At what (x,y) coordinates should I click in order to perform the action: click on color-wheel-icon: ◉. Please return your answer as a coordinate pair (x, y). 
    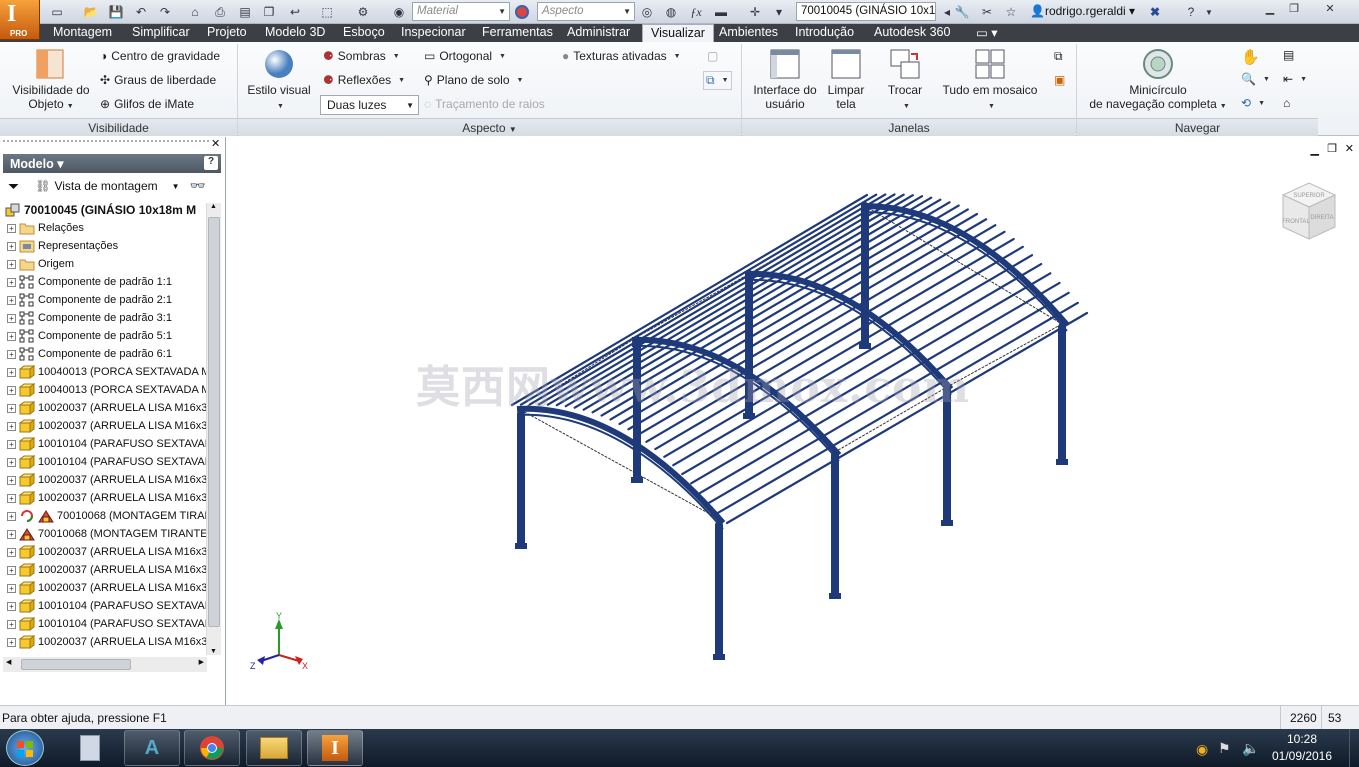
    Looking at the image, I should click on (399, 12).